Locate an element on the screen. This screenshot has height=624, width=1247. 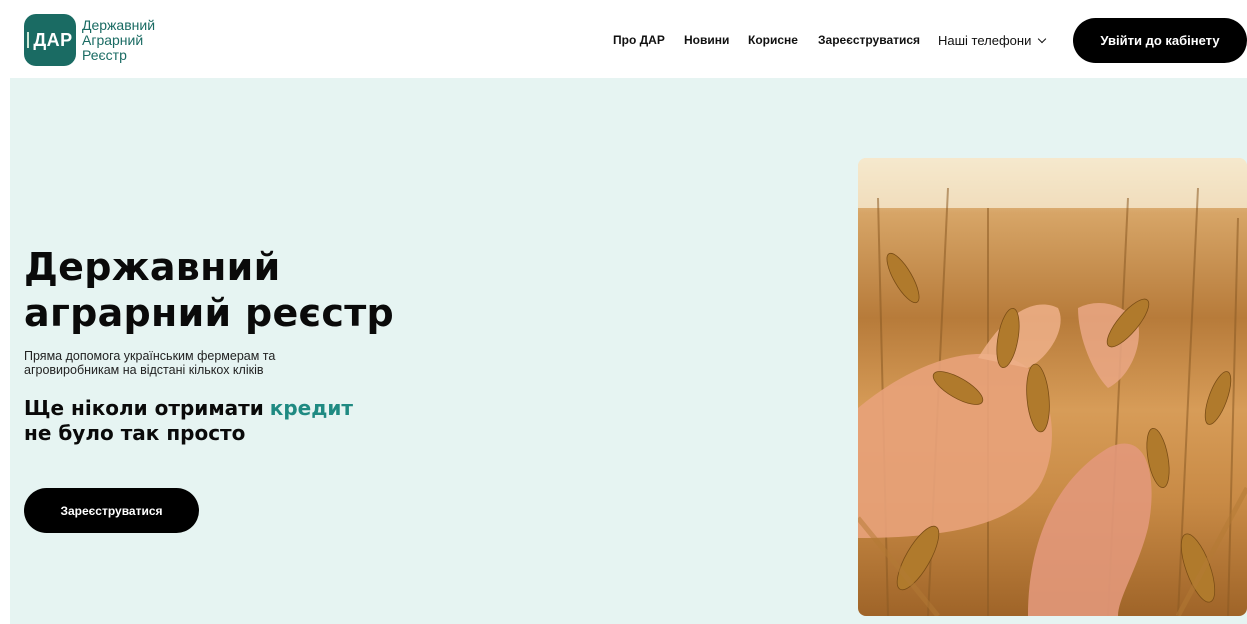
hero-claim-line-1: Ще ніколи отримати is located at coordinates (144, 408).